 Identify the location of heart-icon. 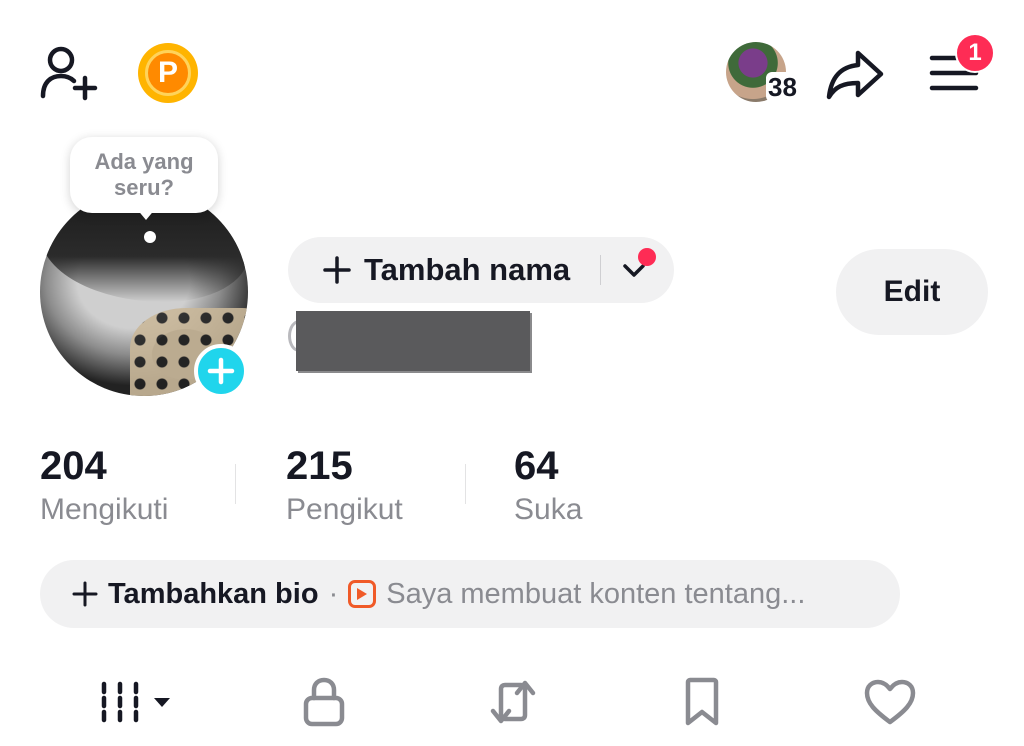
(890, 702).